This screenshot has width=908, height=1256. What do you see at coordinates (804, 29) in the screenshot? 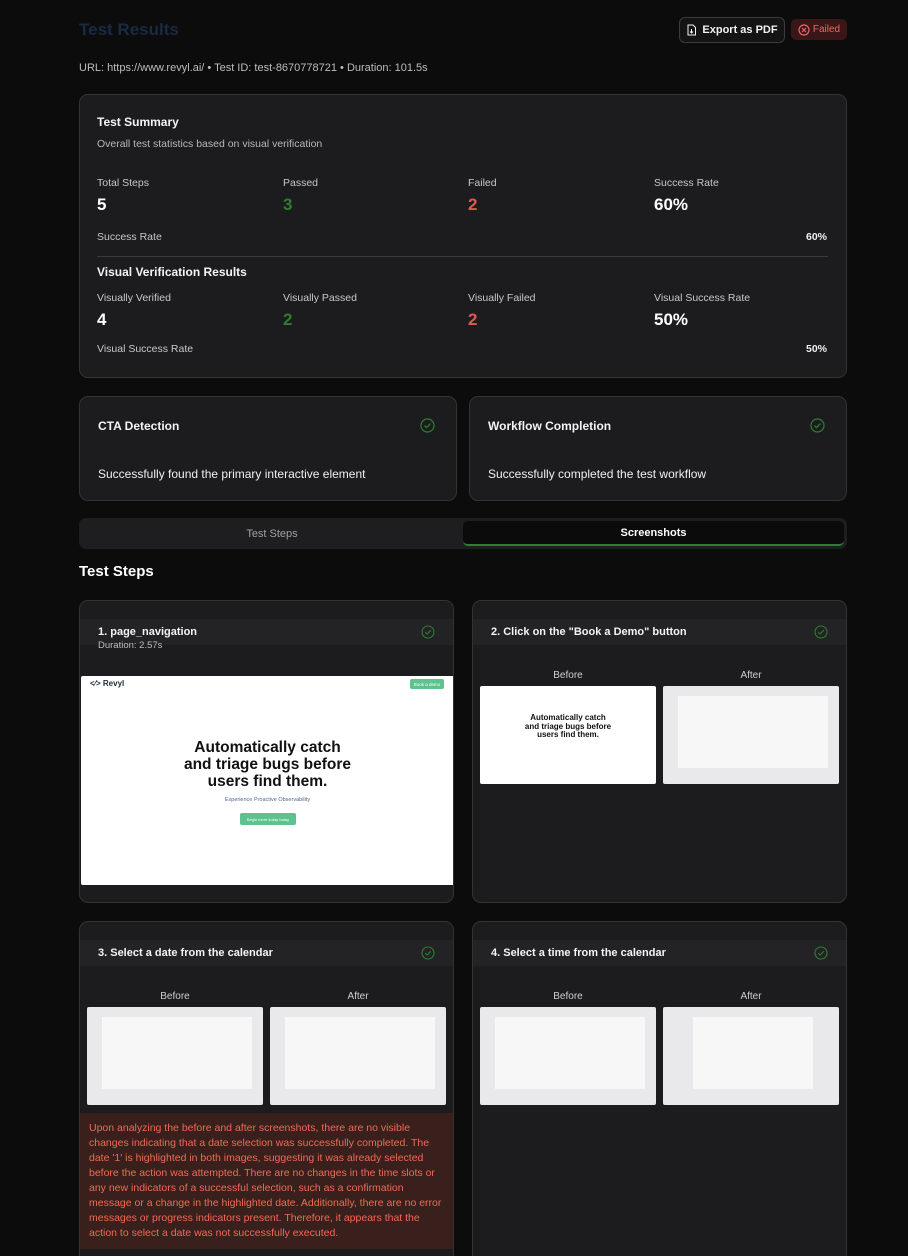
I see `x-circle-icon` at bounding box center [804, 29].